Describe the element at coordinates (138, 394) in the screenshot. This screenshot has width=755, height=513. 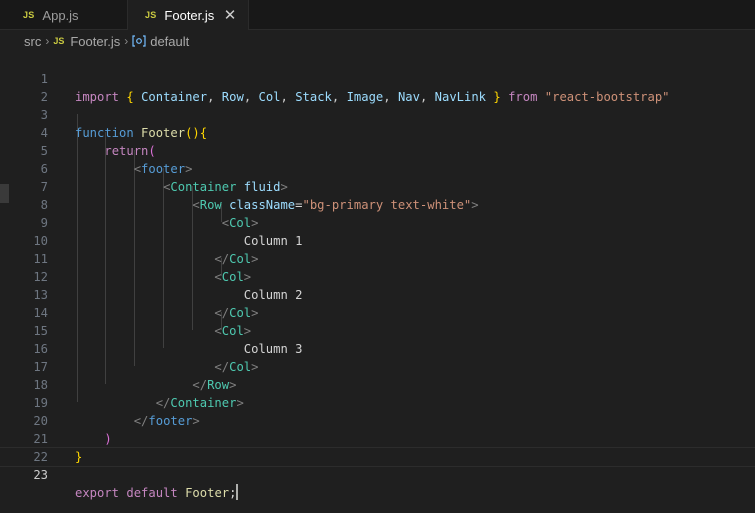
I see `code-line: 18 </Container>` at that location.